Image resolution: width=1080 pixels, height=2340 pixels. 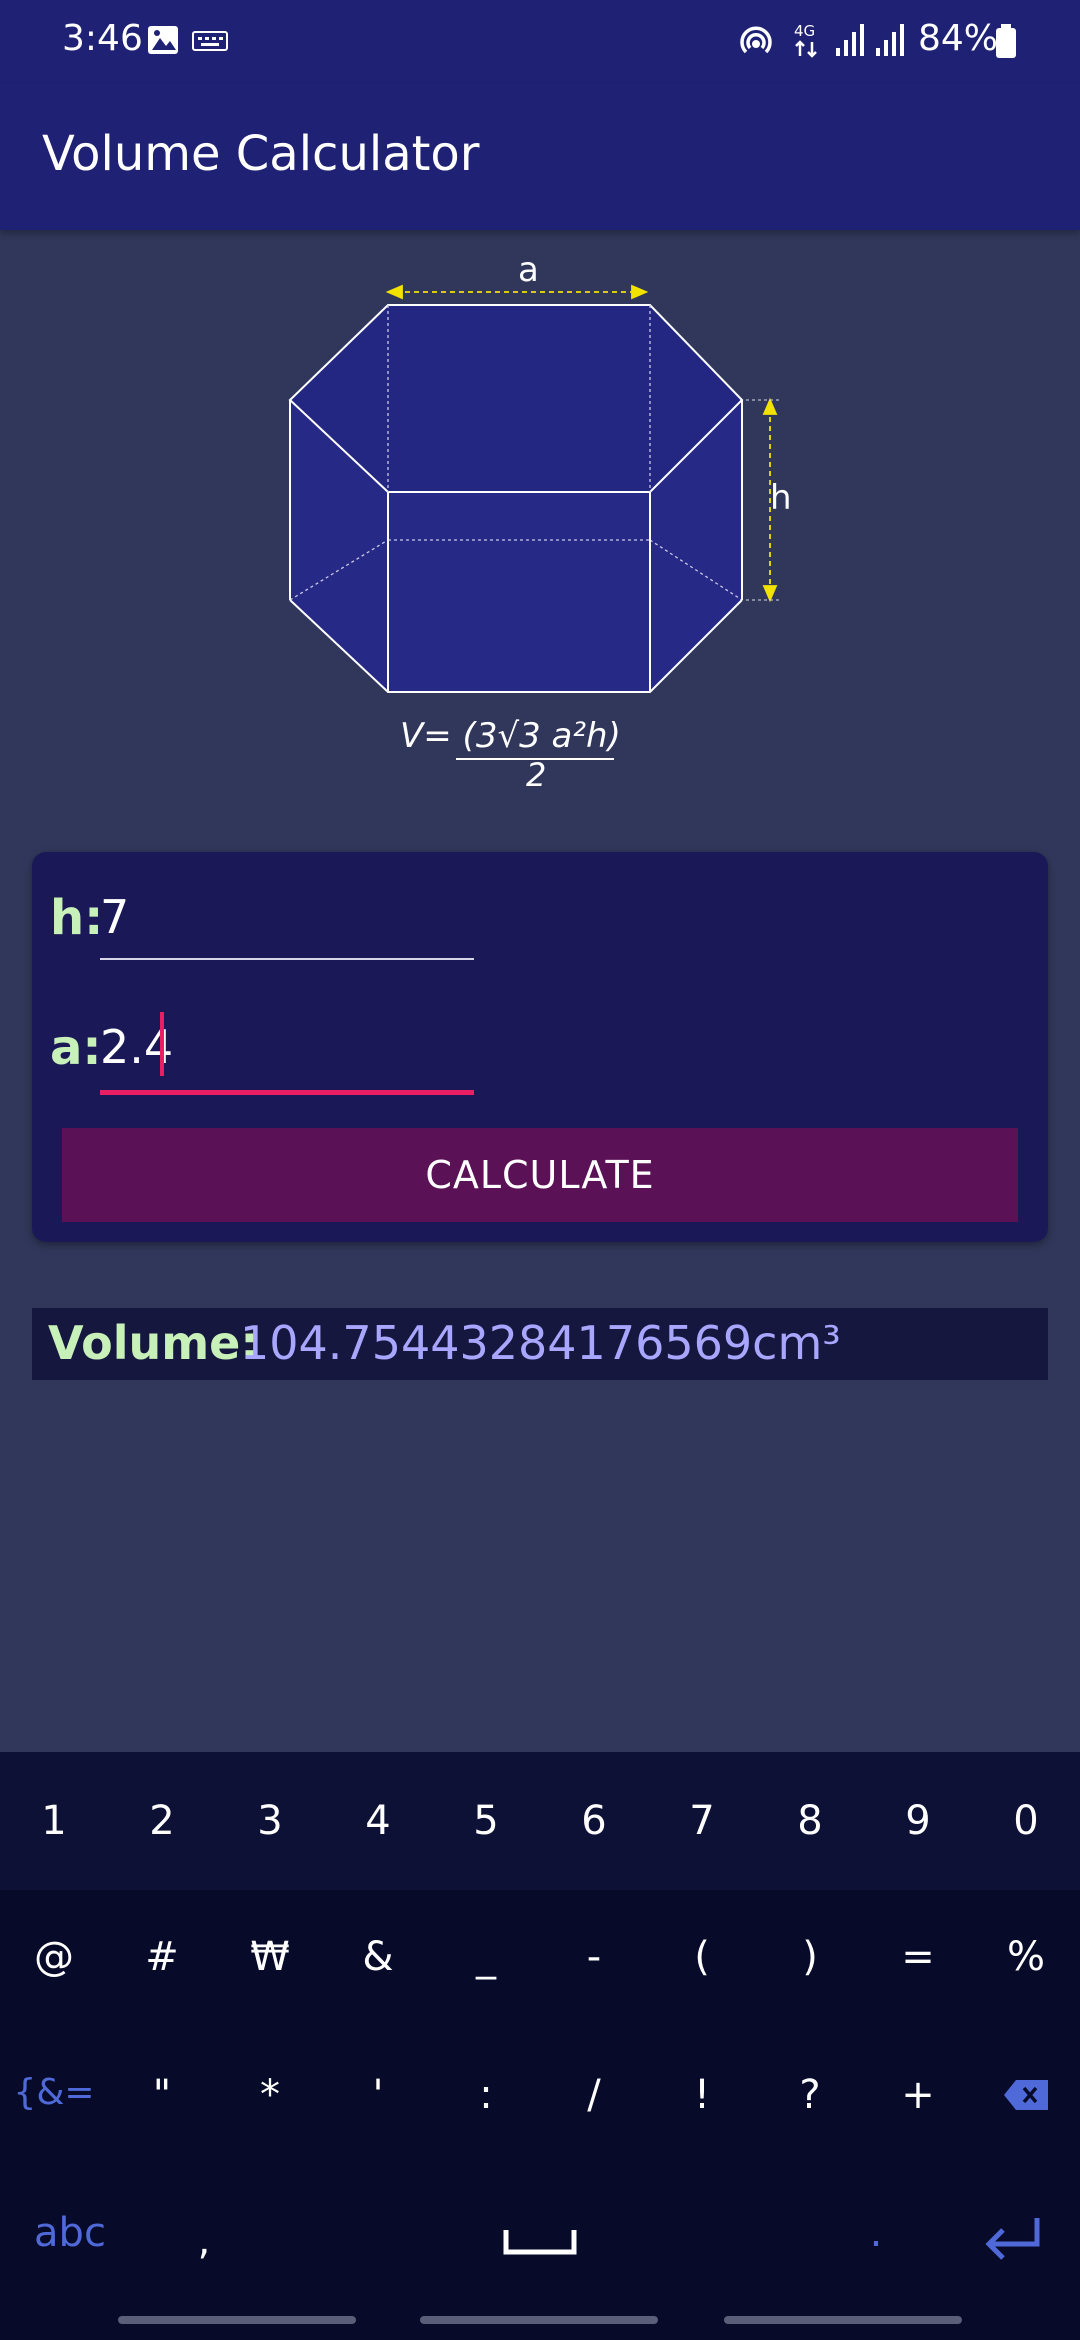 I want to click on spacebar-icon, so click(x=540, y=2245).